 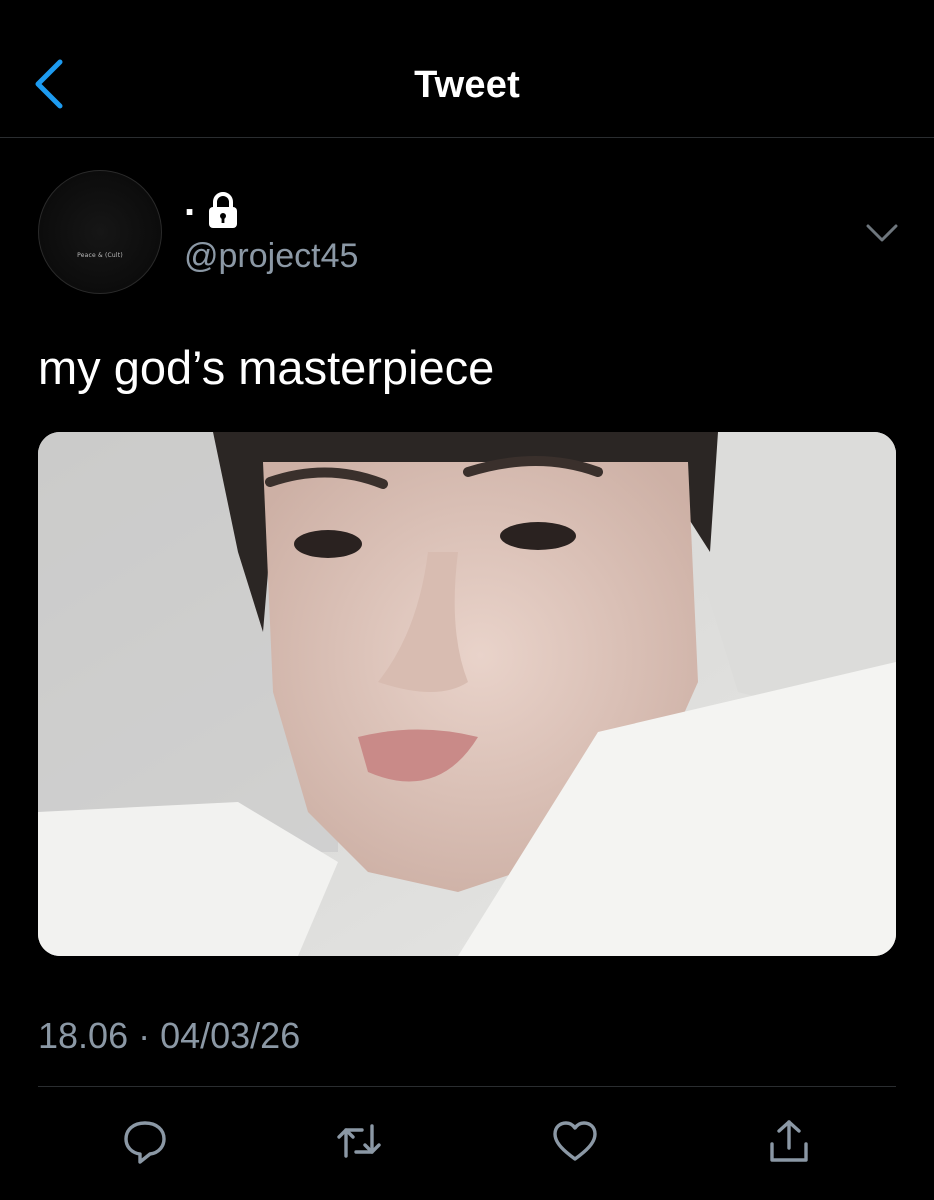 What do you see at coordinates (223, 210) in the screenshot?
I see `lock-icon` at bounding box center [223, 210].